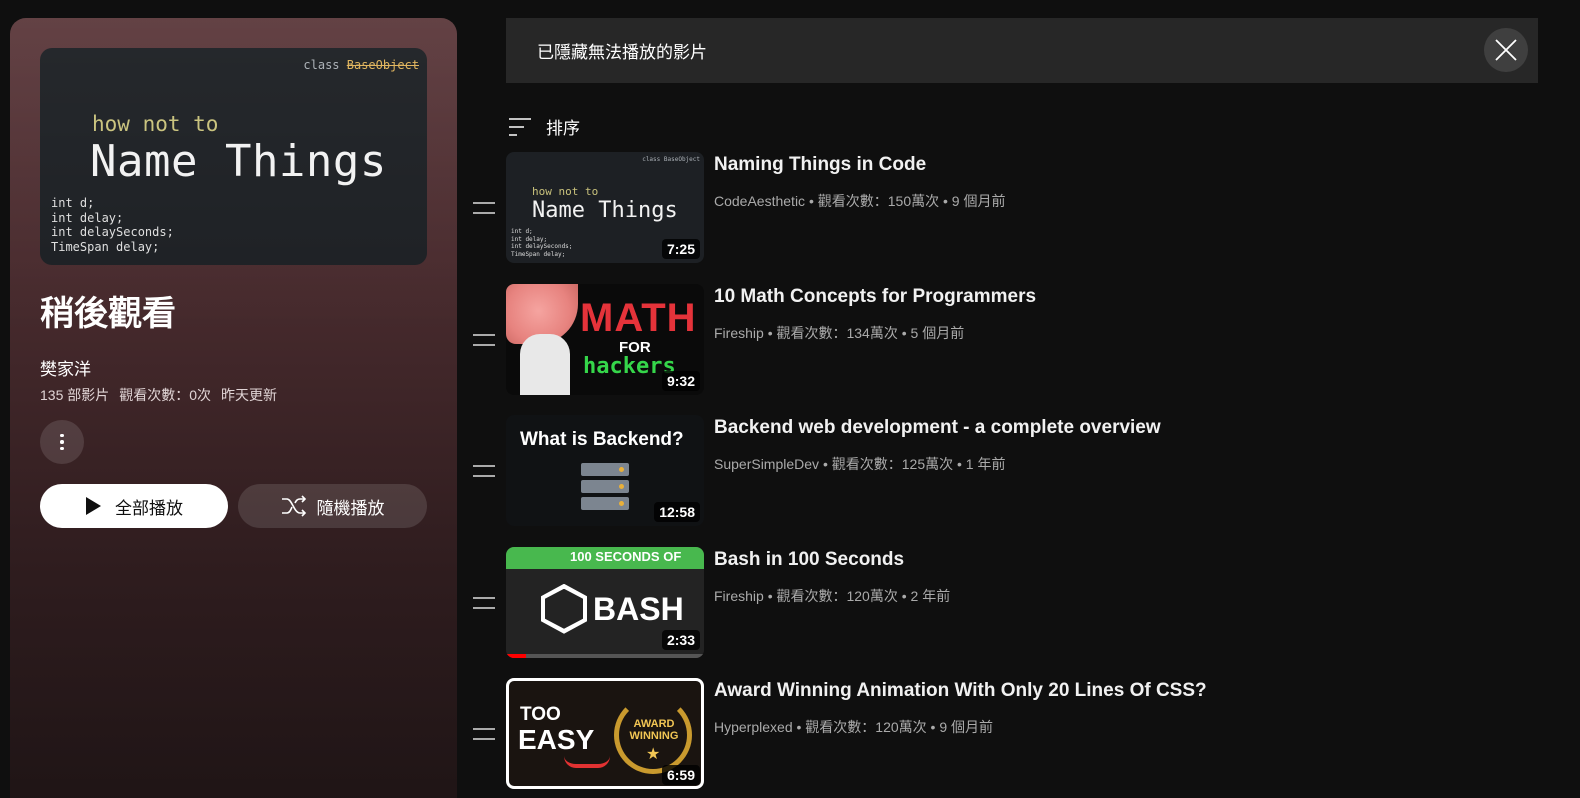 This screenshot has width=1580, height=798. I want to click on upload-age: 2 年前, so click(930, 595).